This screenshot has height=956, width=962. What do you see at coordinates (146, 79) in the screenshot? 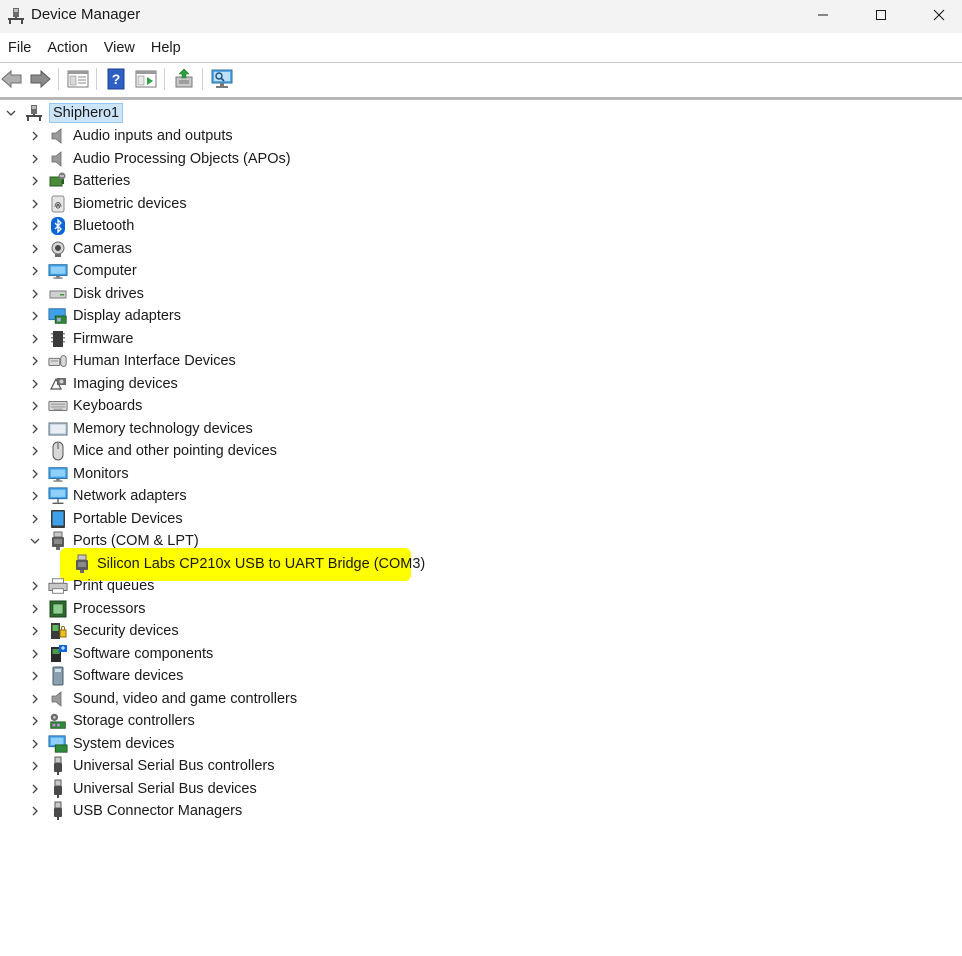
I see `properties-button` at bounding box center [146, 79].